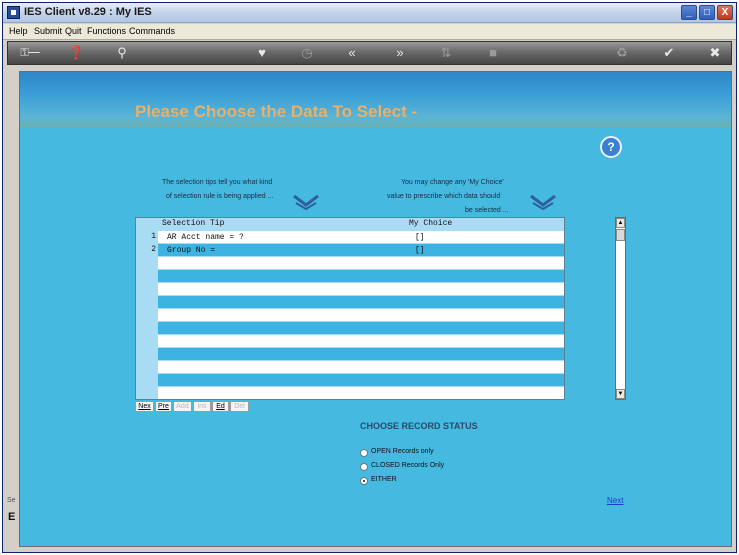  Describe the element at coordinates (408, 465) in the screenshot. I see `radio-label-closed-records: CLOSED Records Only` at that location.